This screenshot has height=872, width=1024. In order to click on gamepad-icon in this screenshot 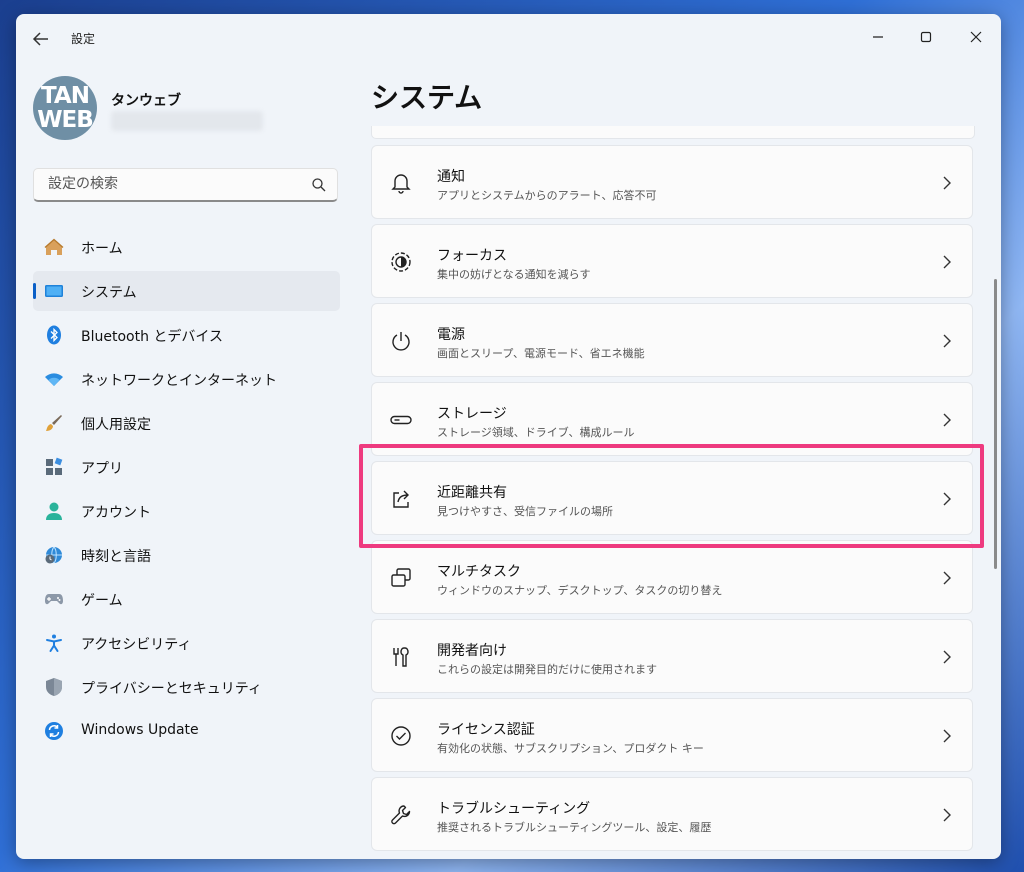, I will do `click(54, 599)`.